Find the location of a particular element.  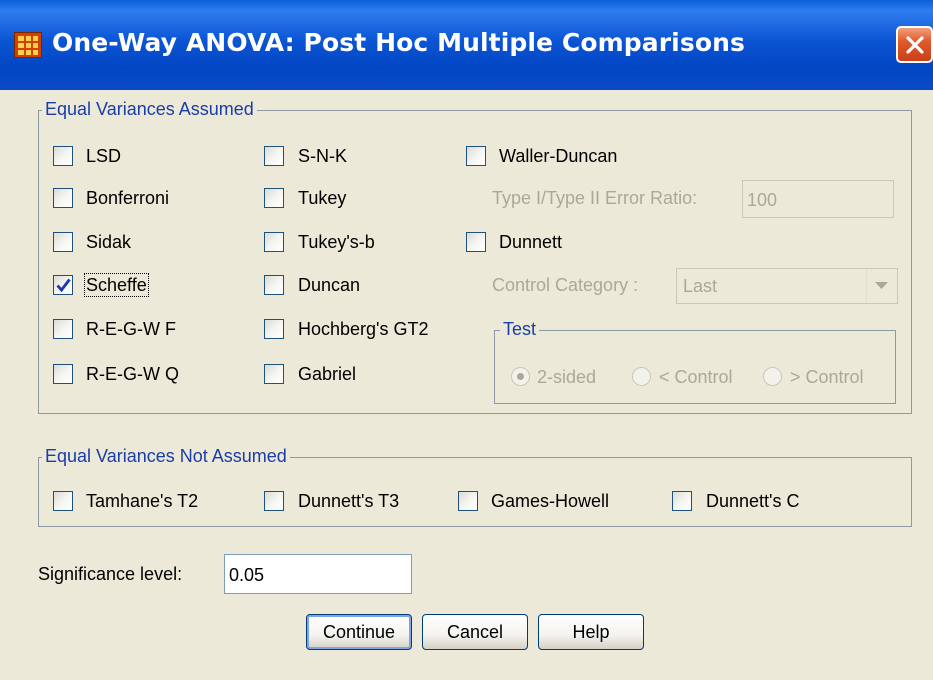

scheffe-checkbox is located at coordinates (63, 285).